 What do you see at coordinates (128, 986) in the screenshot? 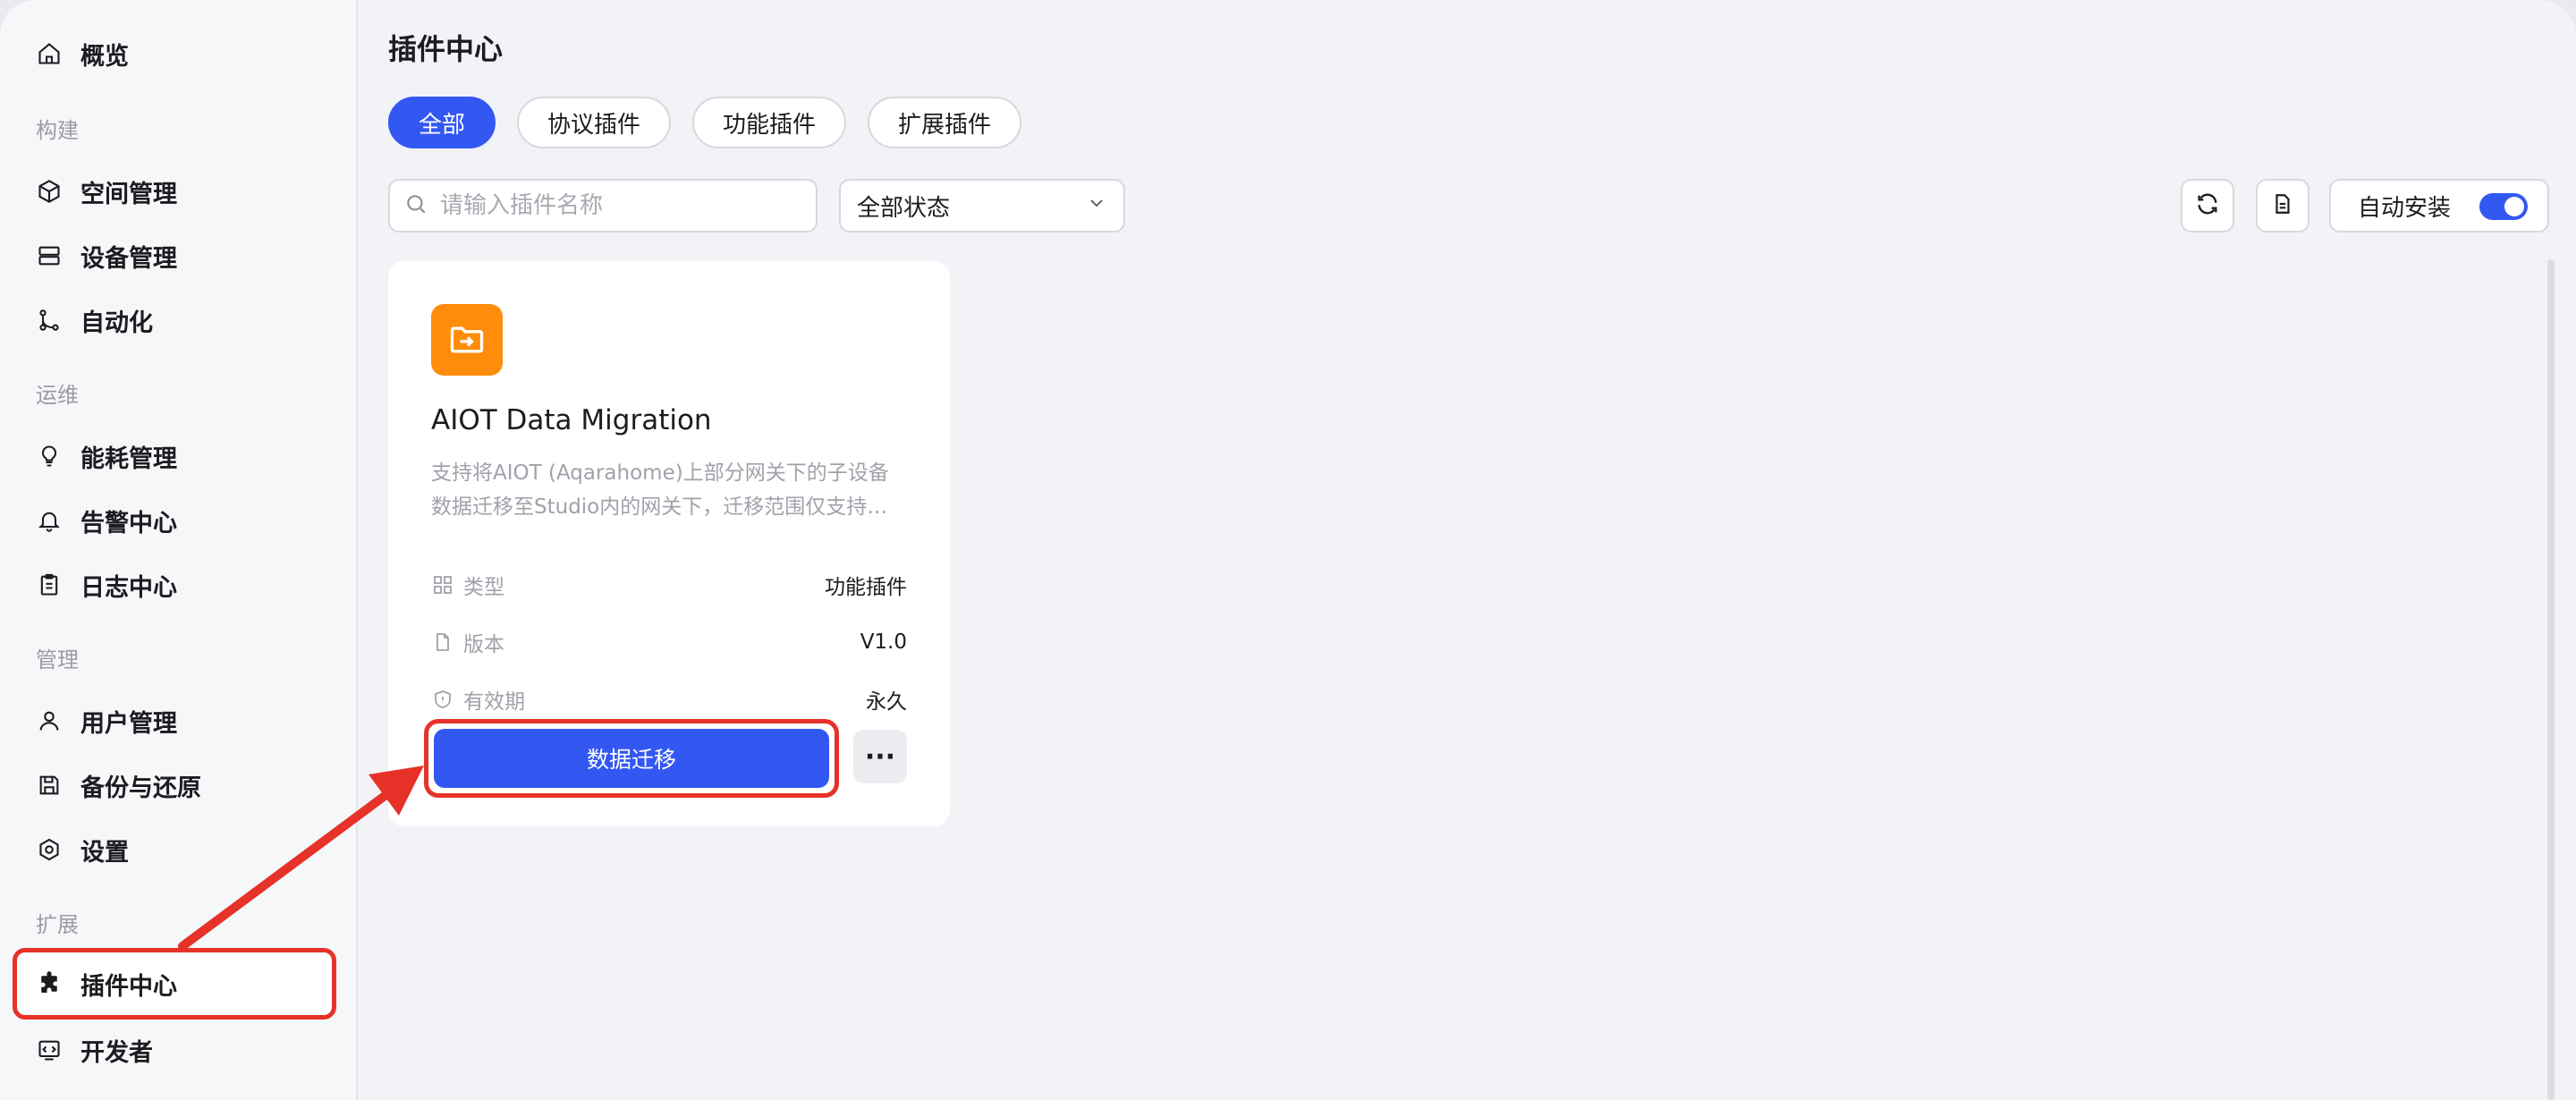
I see `sidebar-item-label: 插件中心` at bounding box center [128, 986].